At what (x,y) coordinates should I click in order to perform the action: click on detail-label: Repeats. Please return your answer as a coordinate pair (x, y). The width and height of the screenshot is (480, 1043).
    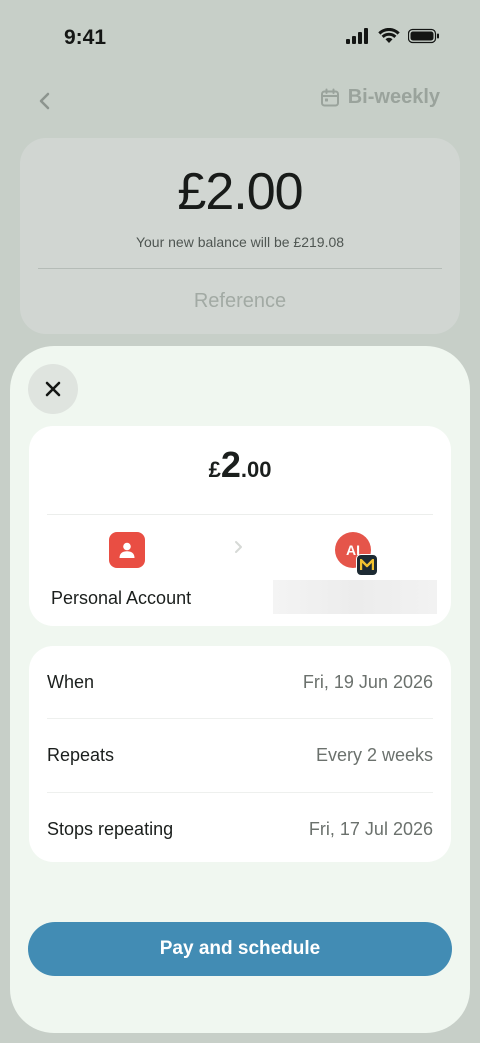
    Looking at the image, I should click on (81, 755).